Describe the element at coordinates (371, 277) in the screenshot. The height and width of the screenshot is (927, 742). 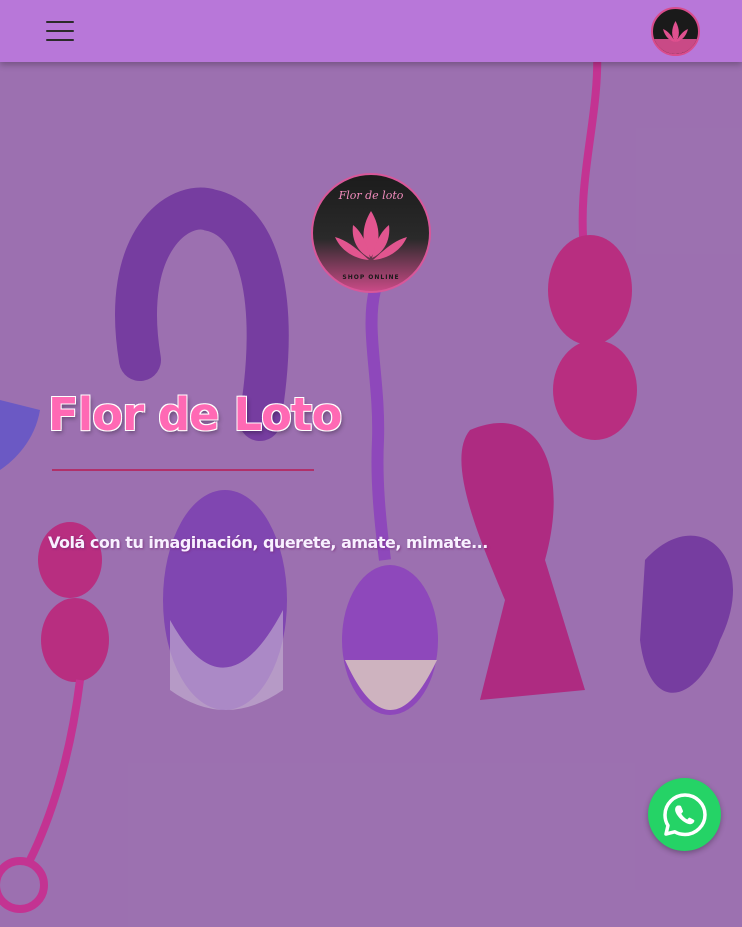
I see `logo-tagline-text: SHOP ONLINE` at that location.